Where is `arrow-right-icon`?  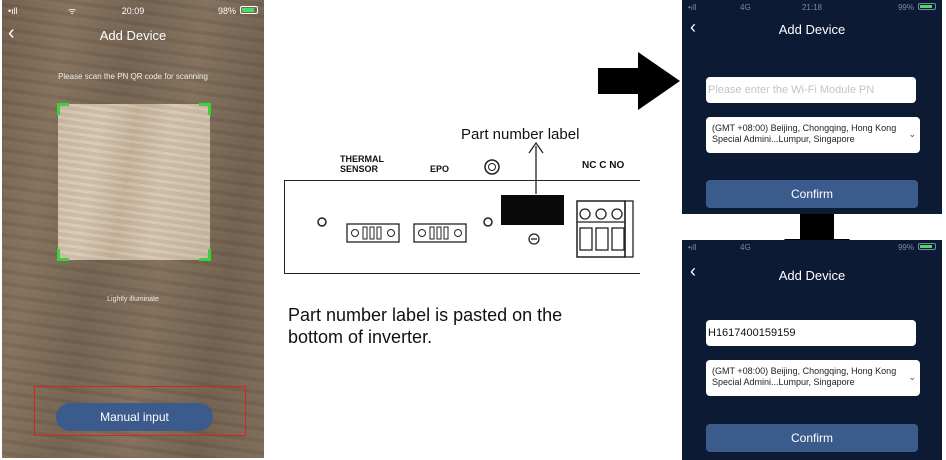 arrow-right-icon is located at coordinates (639, 81).